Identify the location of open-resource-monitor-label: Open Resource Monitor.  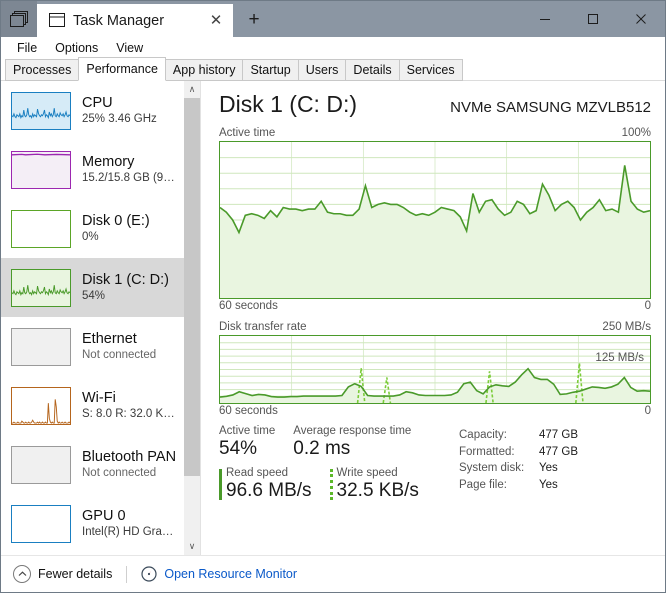
(231, 574).